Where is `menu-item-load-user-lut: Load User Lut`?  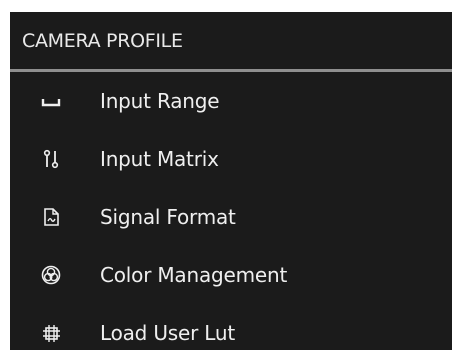
menu-item-load-user-lut: Load User Lut is located at coordinates (231, 327).